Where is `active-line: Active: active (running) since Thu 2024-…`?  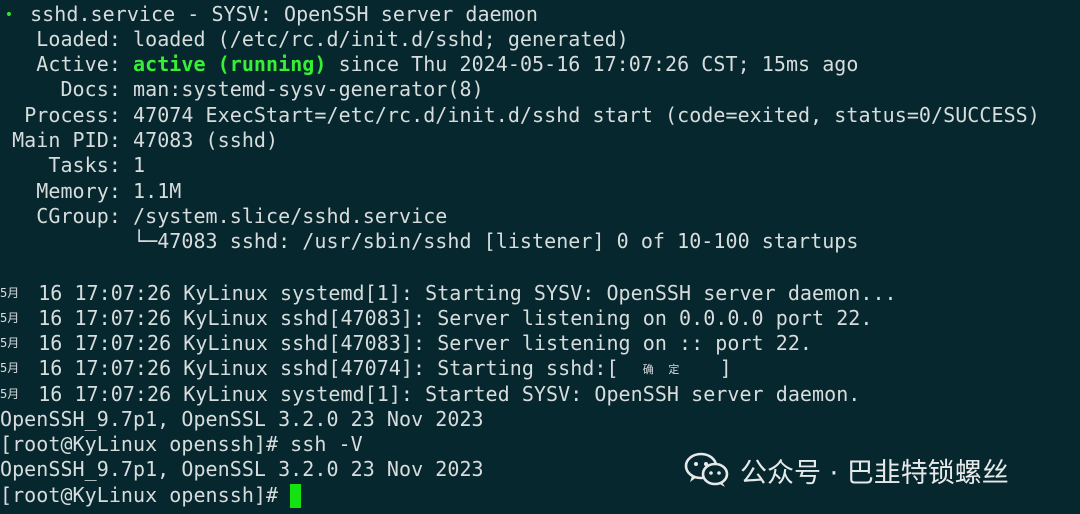
active-line: Active: active (running) since Thu 2024-… is located at coordinates (429, 64).